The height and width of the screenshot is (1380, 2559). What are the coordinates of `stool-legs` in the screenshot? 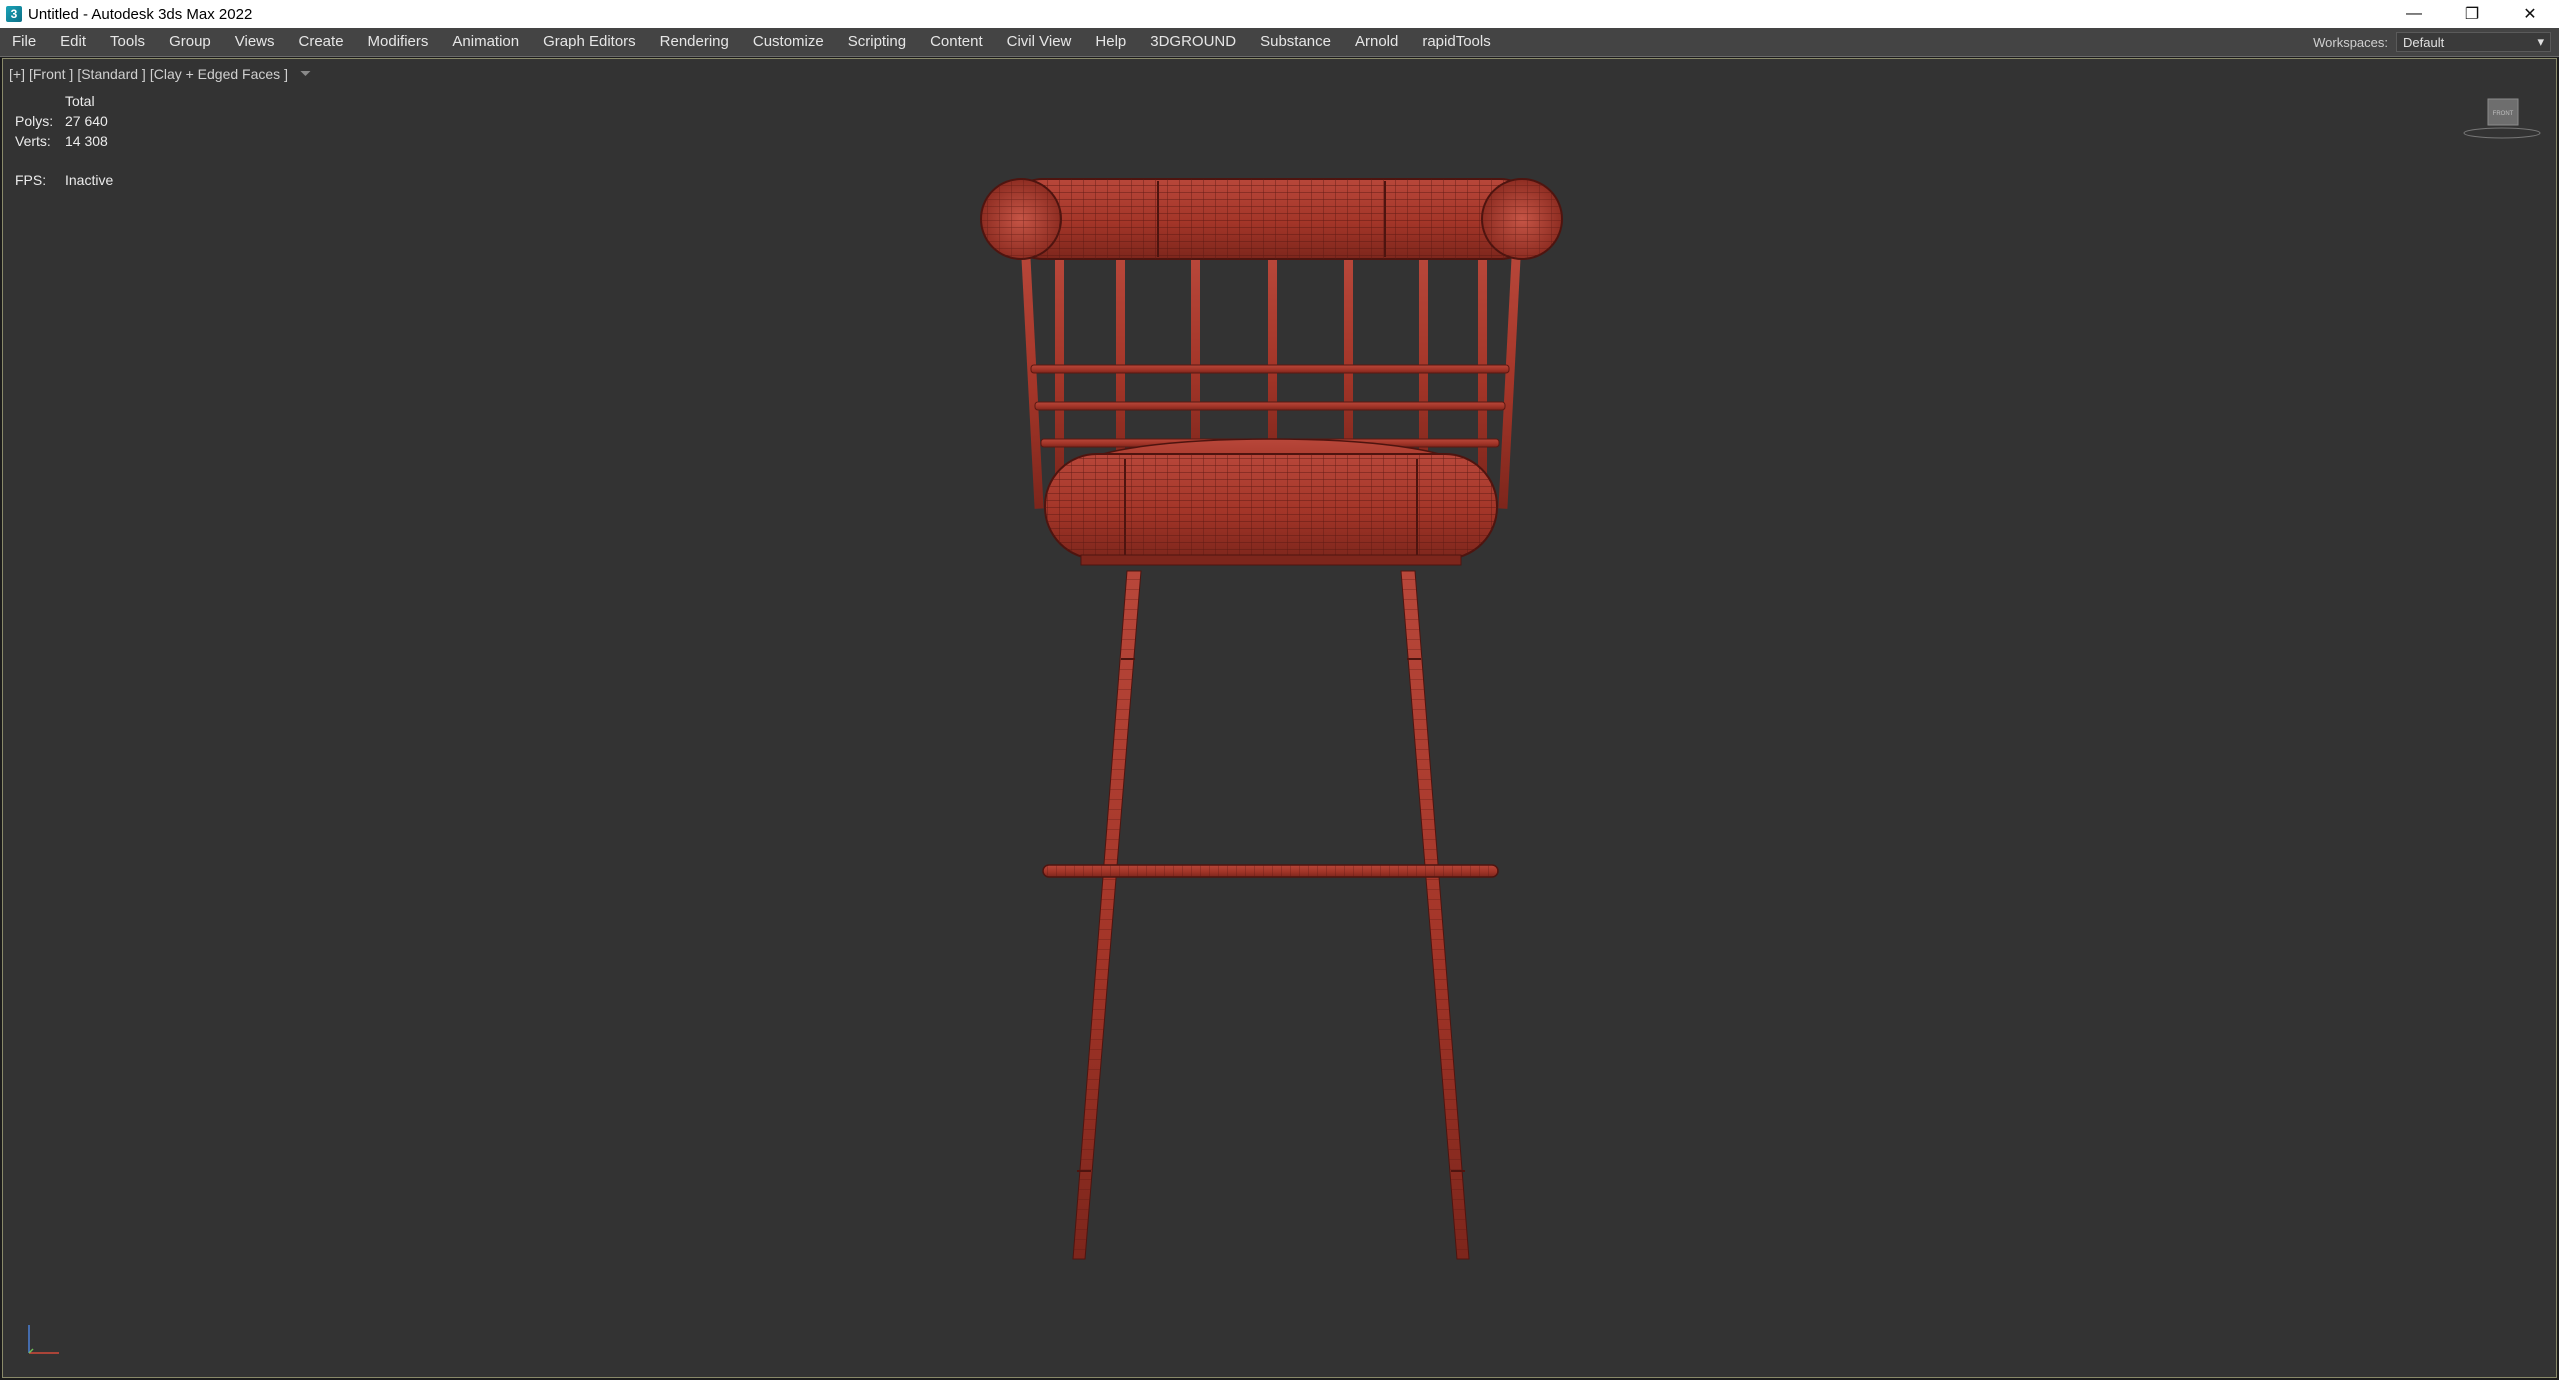 It's located at (1271, 915).